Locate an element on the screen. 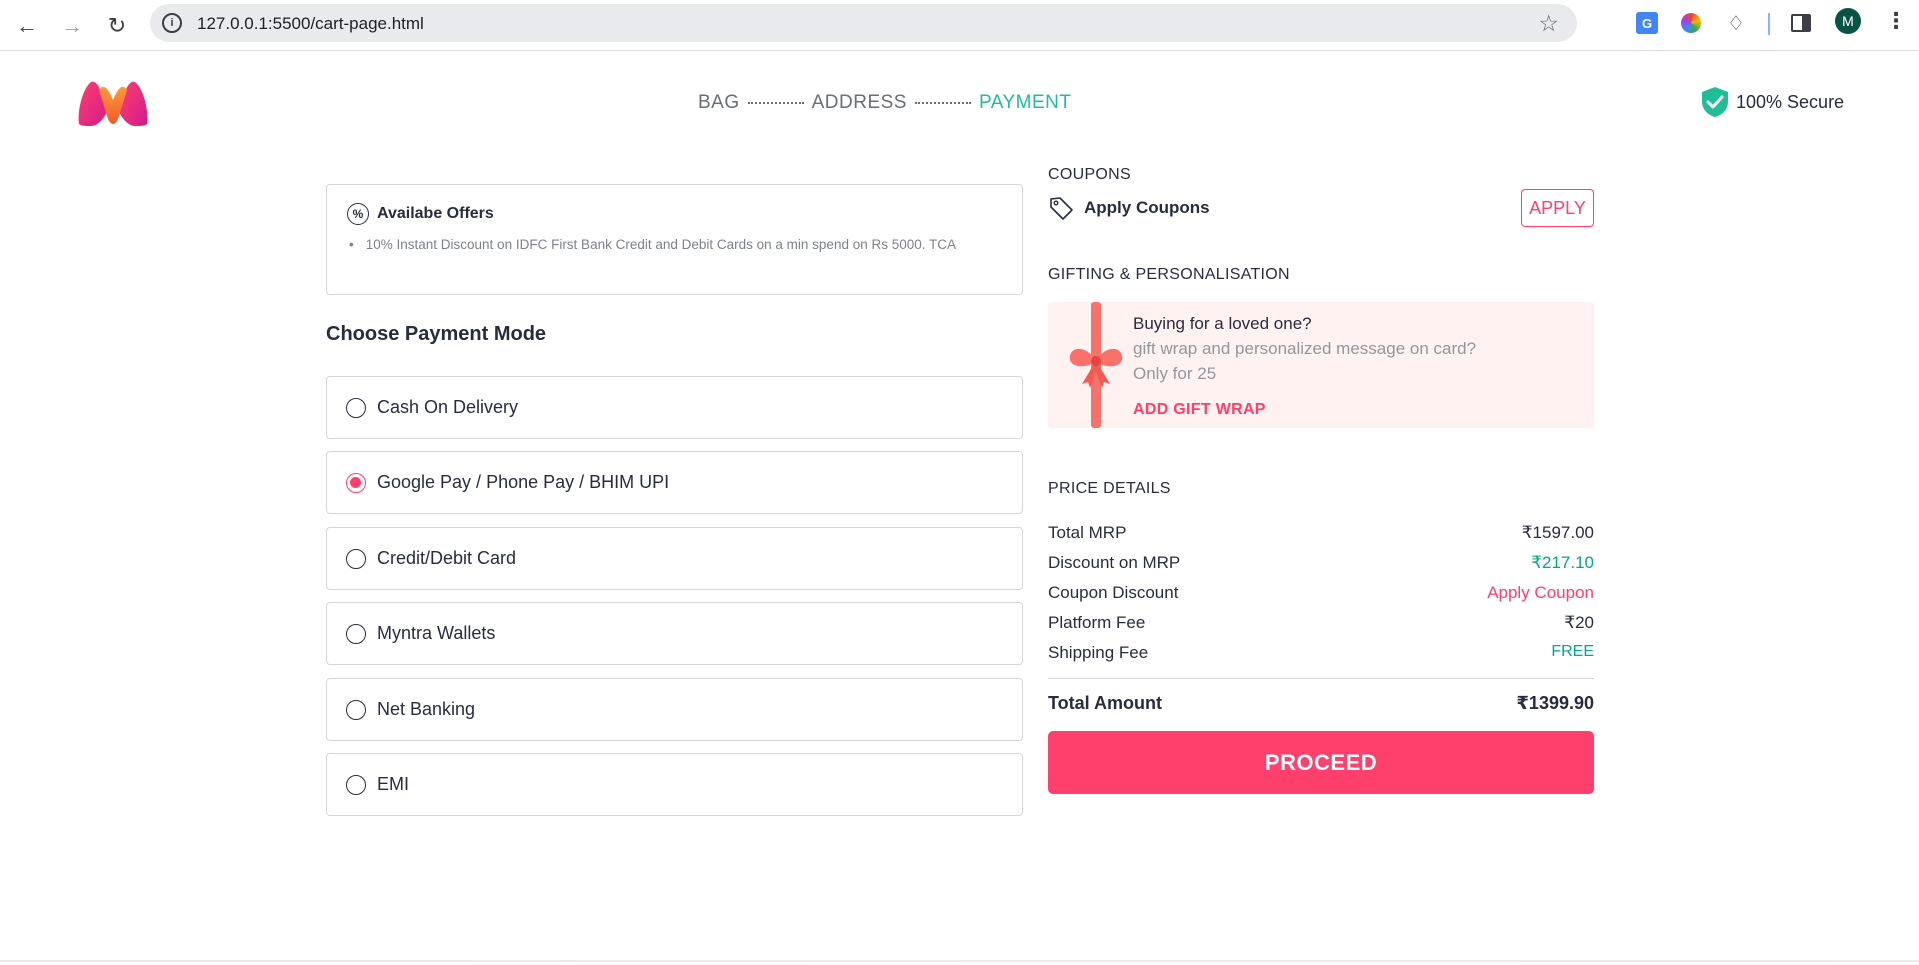  site-info-icon: i is located at coordinates (172, 23).